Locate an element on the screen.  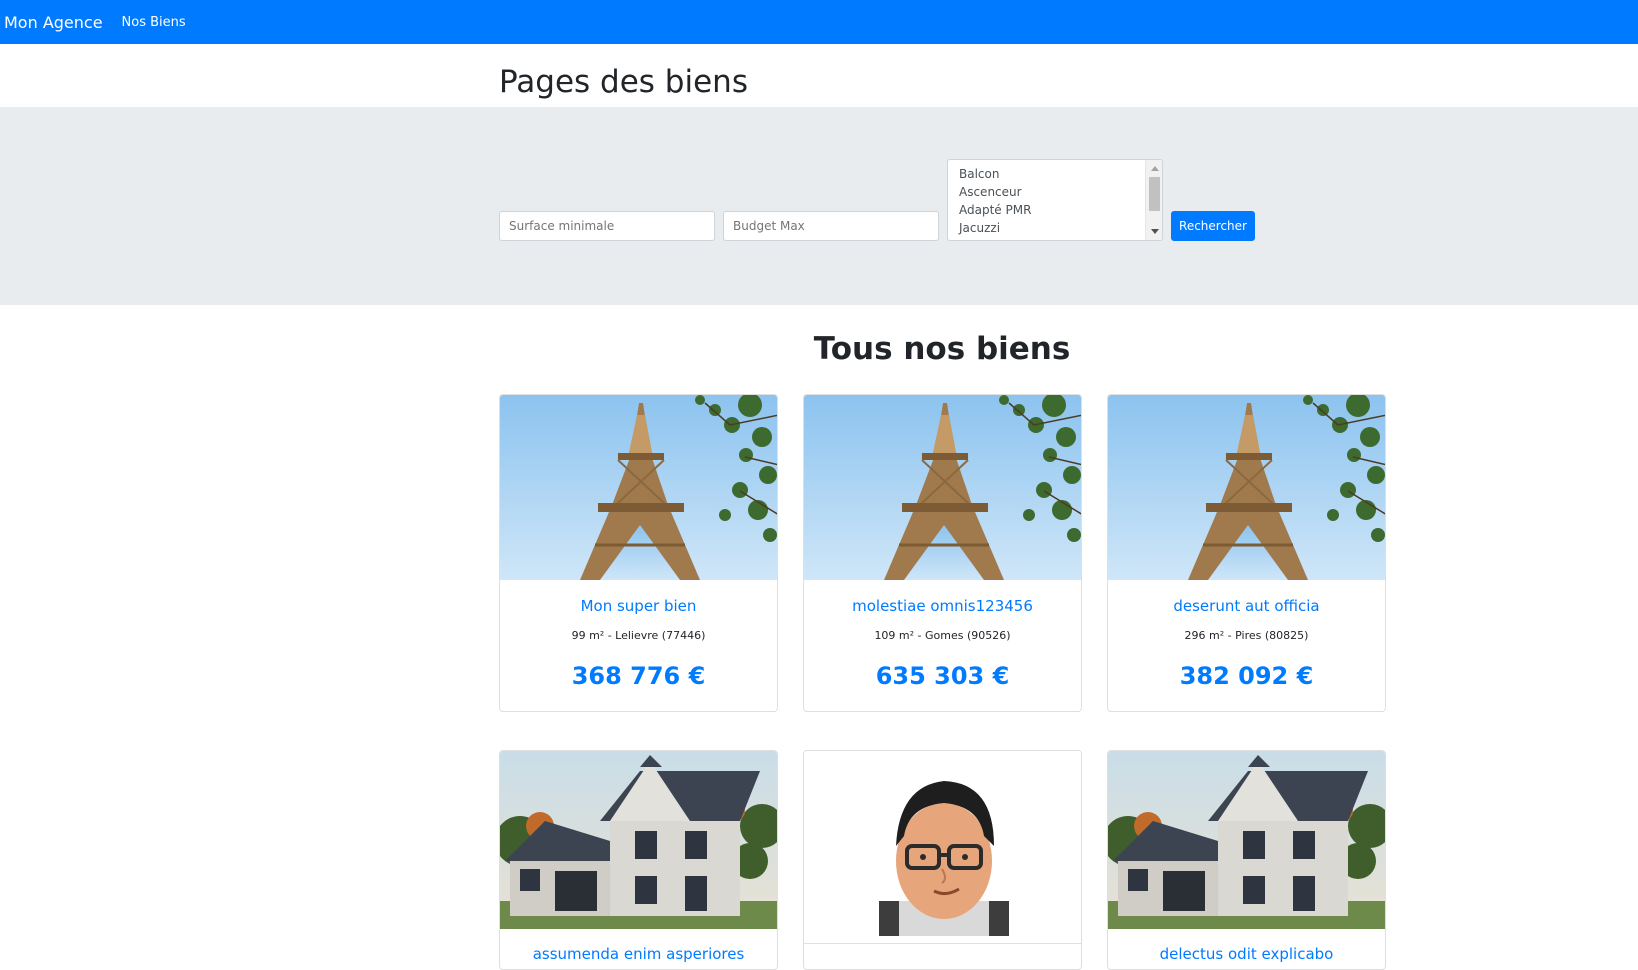
brand-link: Mon Agence is located at coordinates (53, 22).